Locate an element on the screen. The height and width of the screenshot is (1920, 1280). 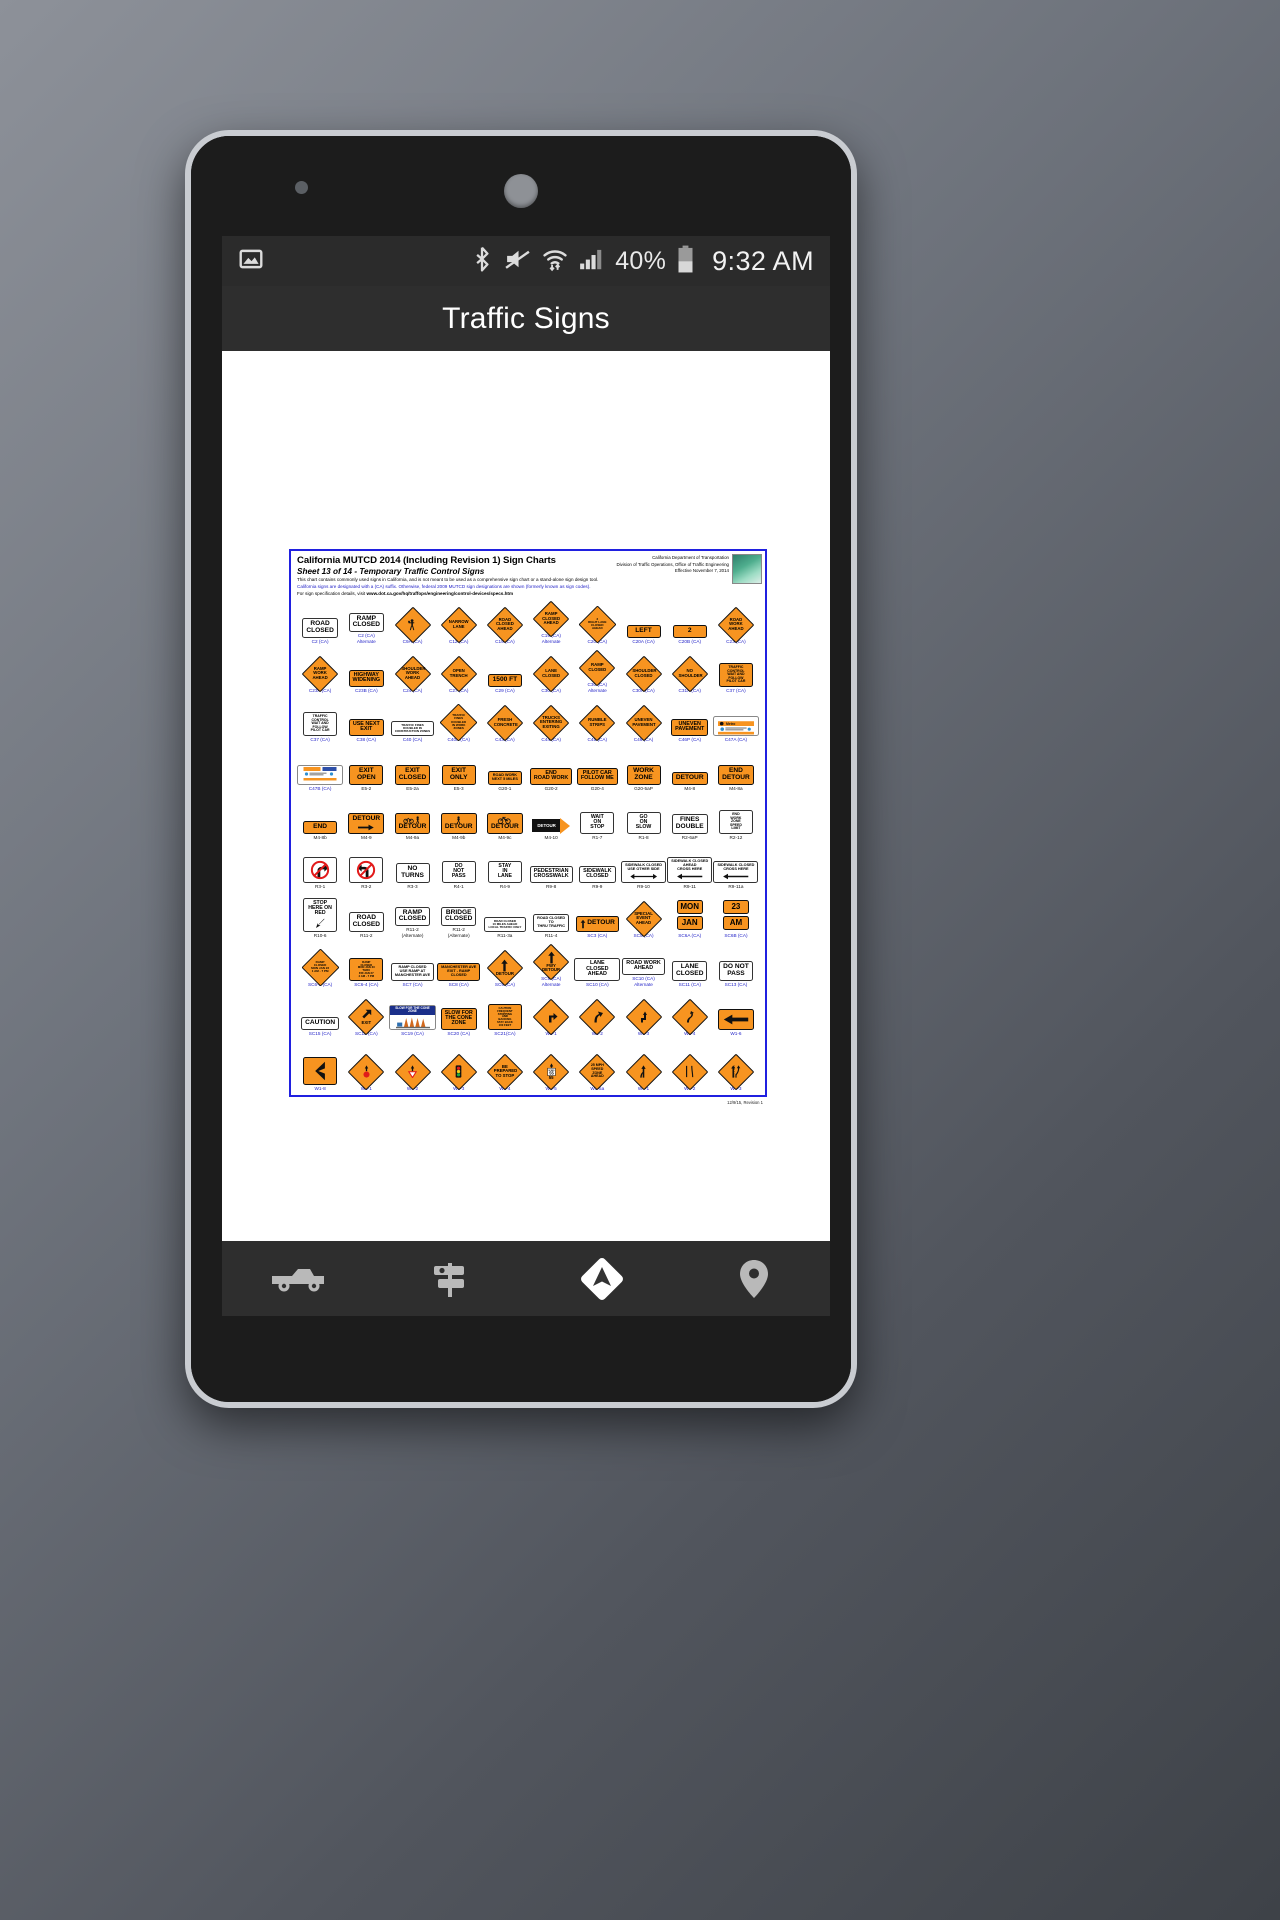
sign-cell: DO NOT PASS R4-1 is located at coordinates (459, 875).